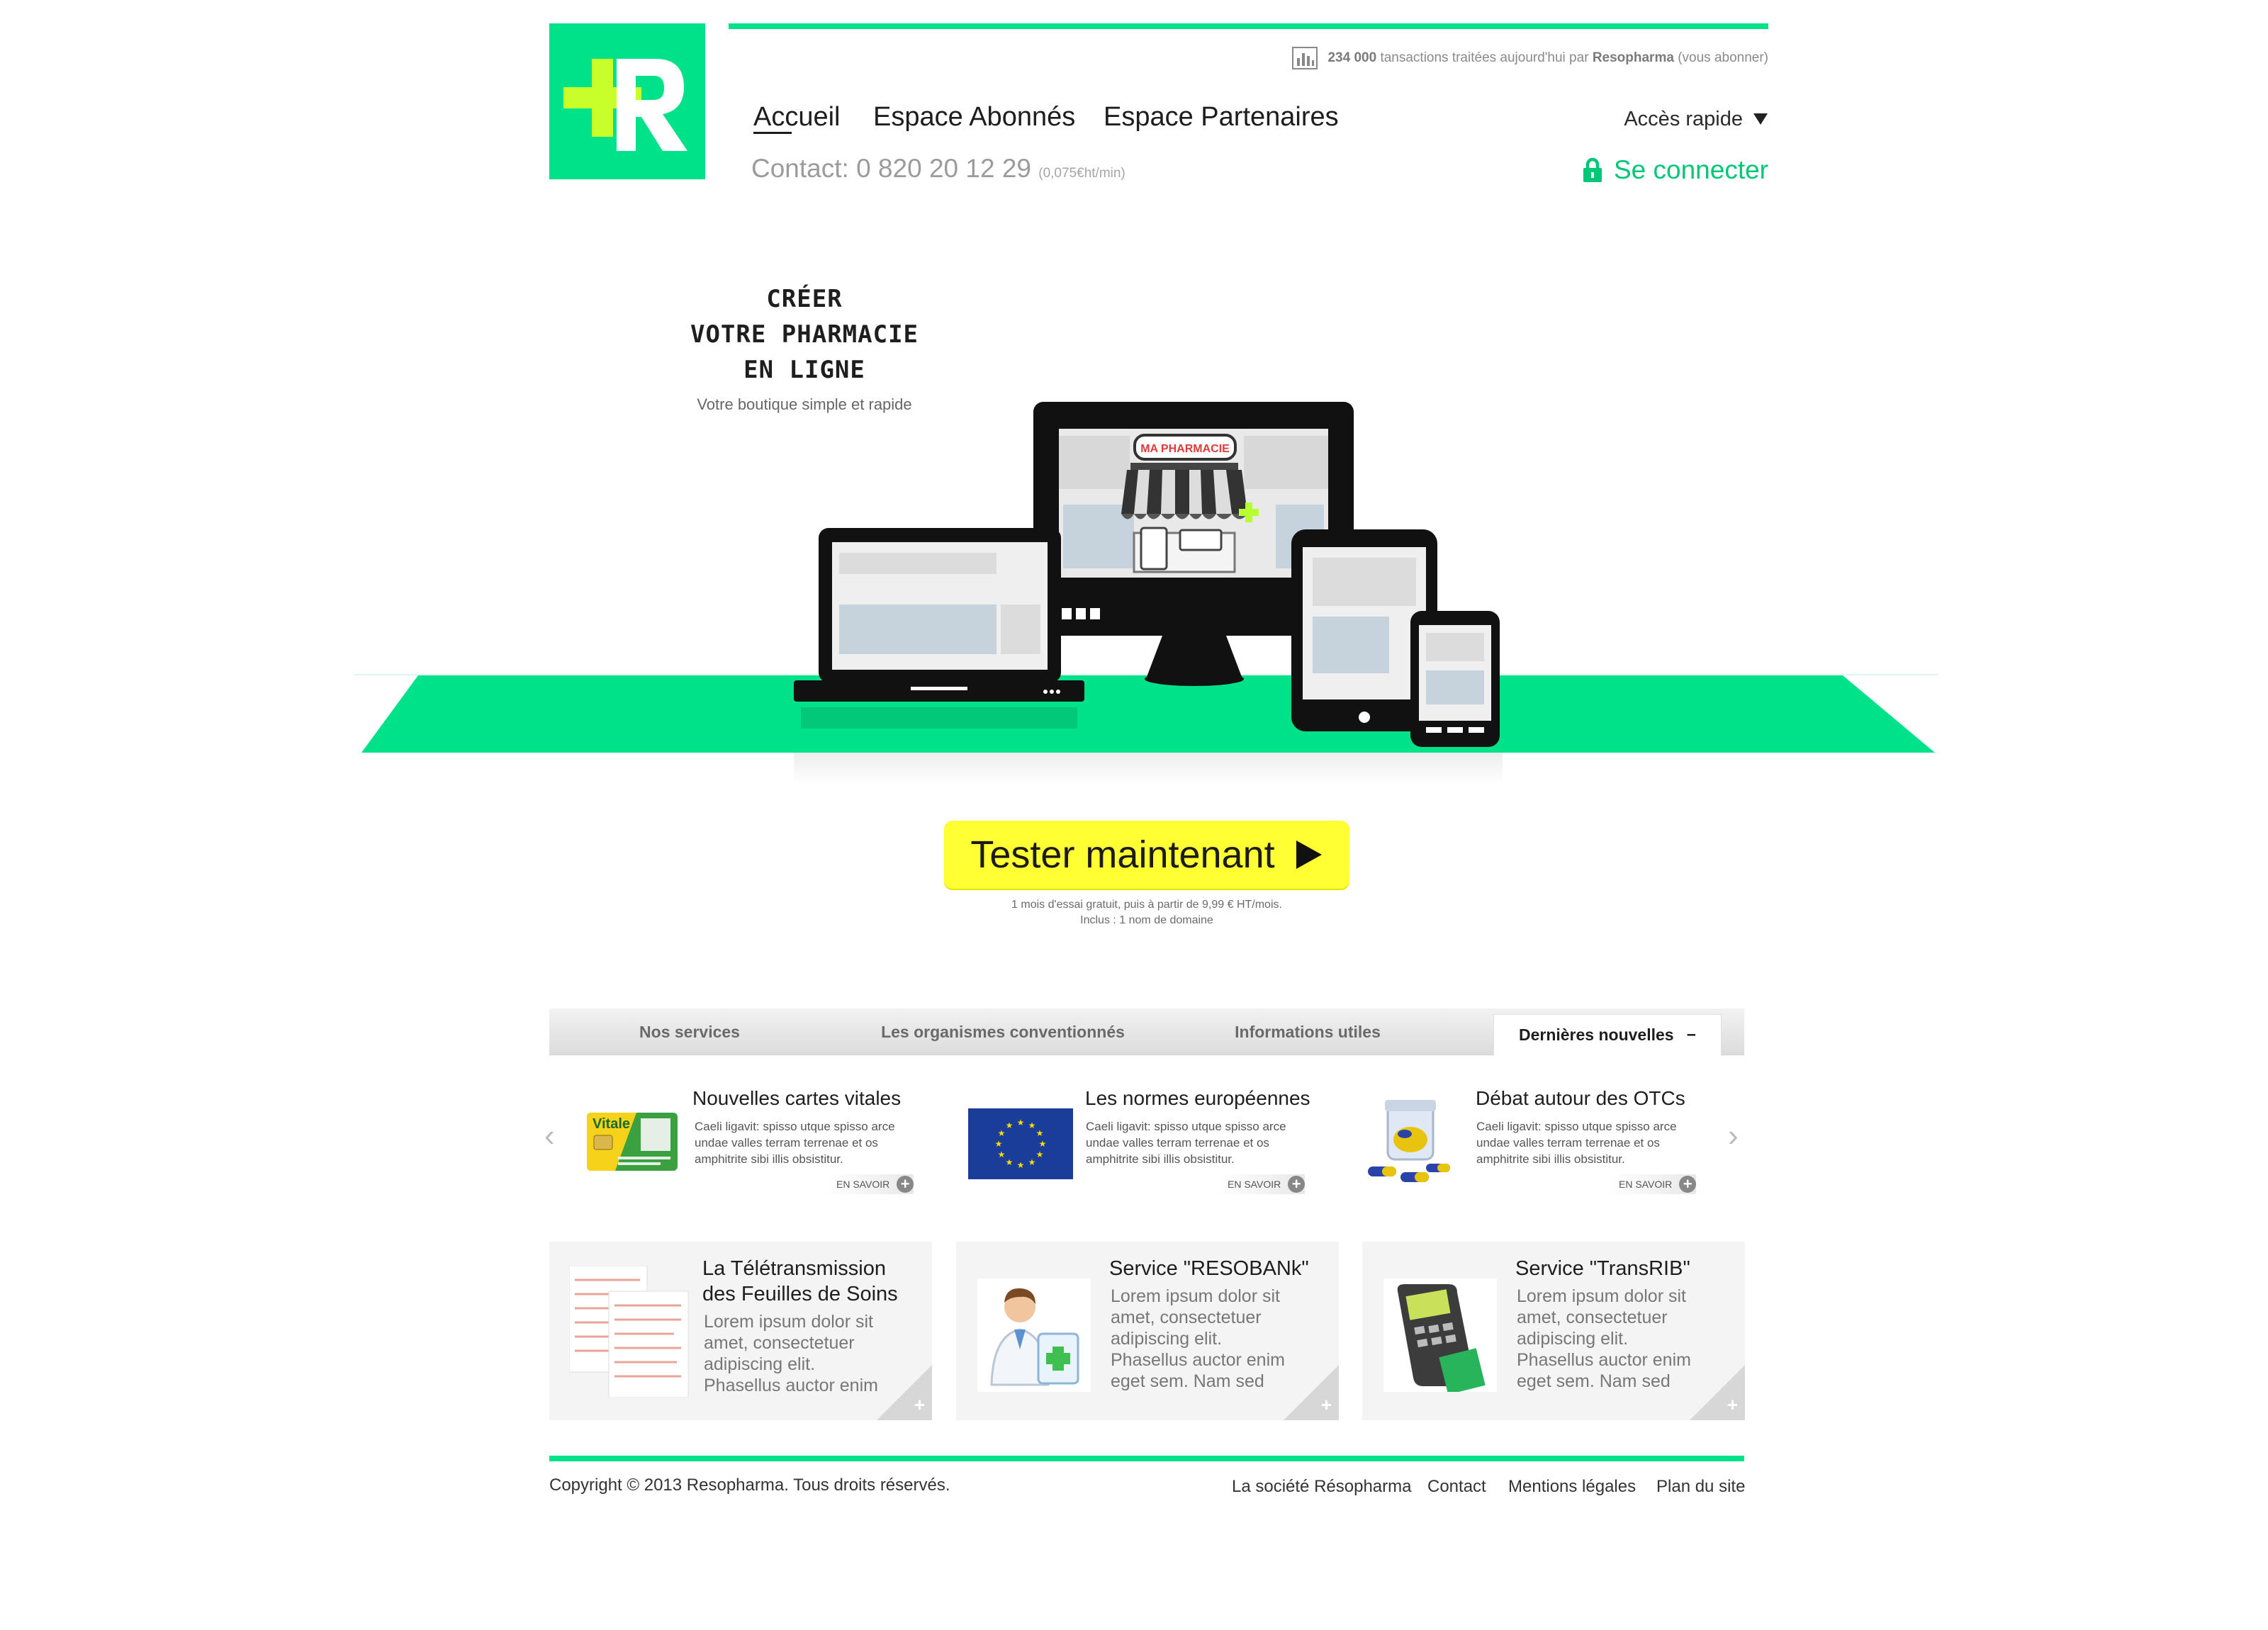  What do you see at coordinates (1034, 1335) in the screenshot?
I see `pharmacist-icon` at bounding box center [1034, 1335].